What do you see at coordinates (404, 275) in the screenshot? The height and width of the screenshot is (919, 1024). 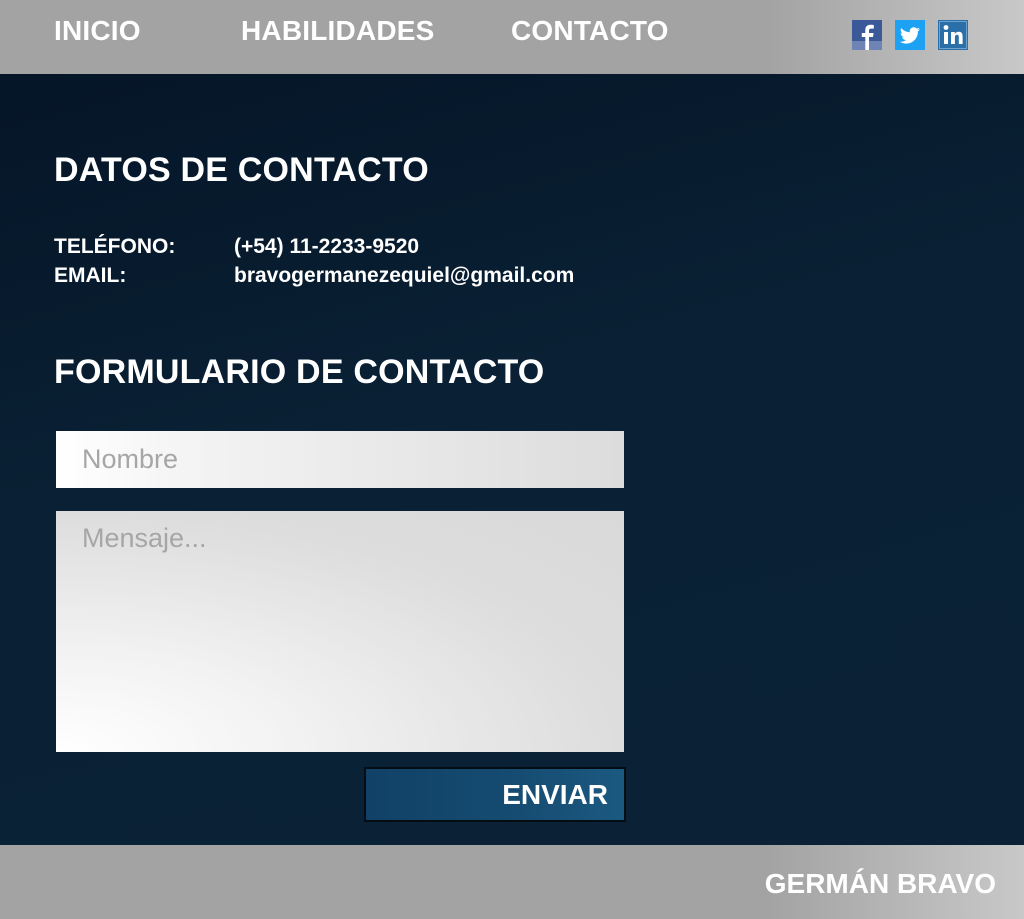 I see `email-value: bravogermanezequiel@gmail.com` at bounding box center [404, 275].